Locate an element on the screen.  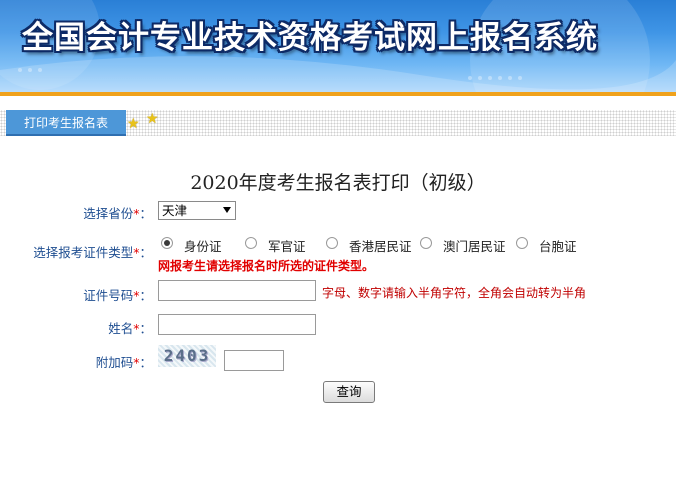
name-input is located at coordinates (237, 324).